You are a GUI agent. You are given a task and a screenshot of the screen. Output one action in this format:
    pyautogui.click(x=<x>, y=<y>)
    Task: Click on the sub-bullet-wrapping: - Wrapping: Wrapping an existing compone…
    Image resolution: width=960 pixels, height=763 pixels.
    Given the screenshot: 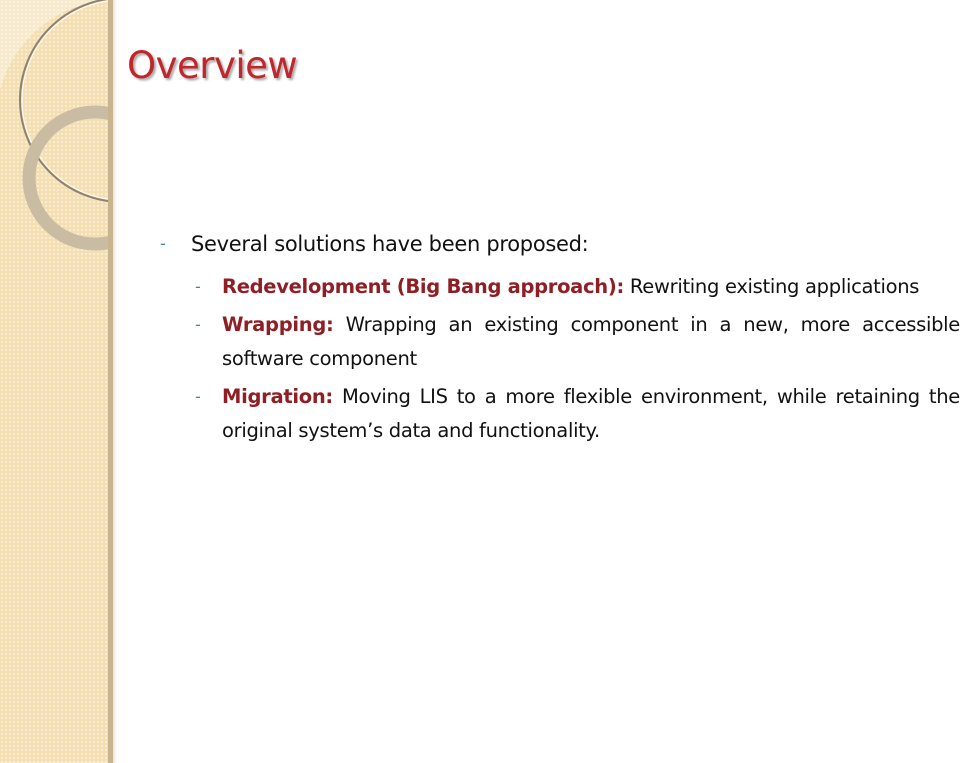 What is the action you would take?
    pyautogui.click(x=577, y=342)
    